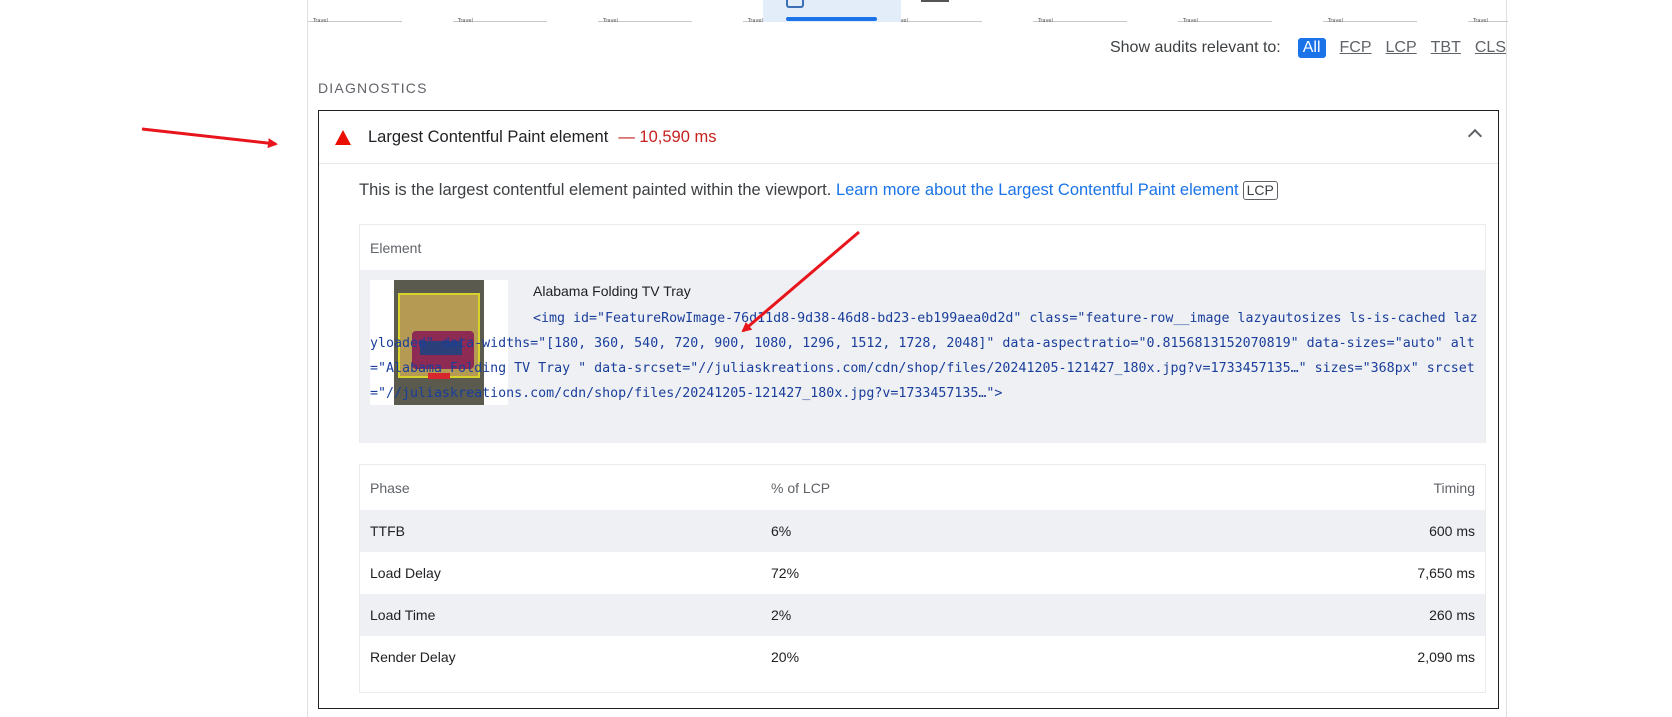  What do you see at coordinates (800, 281) in the screenshot?
I see `annotation-arrow-element` at bounding box center [800, 281].